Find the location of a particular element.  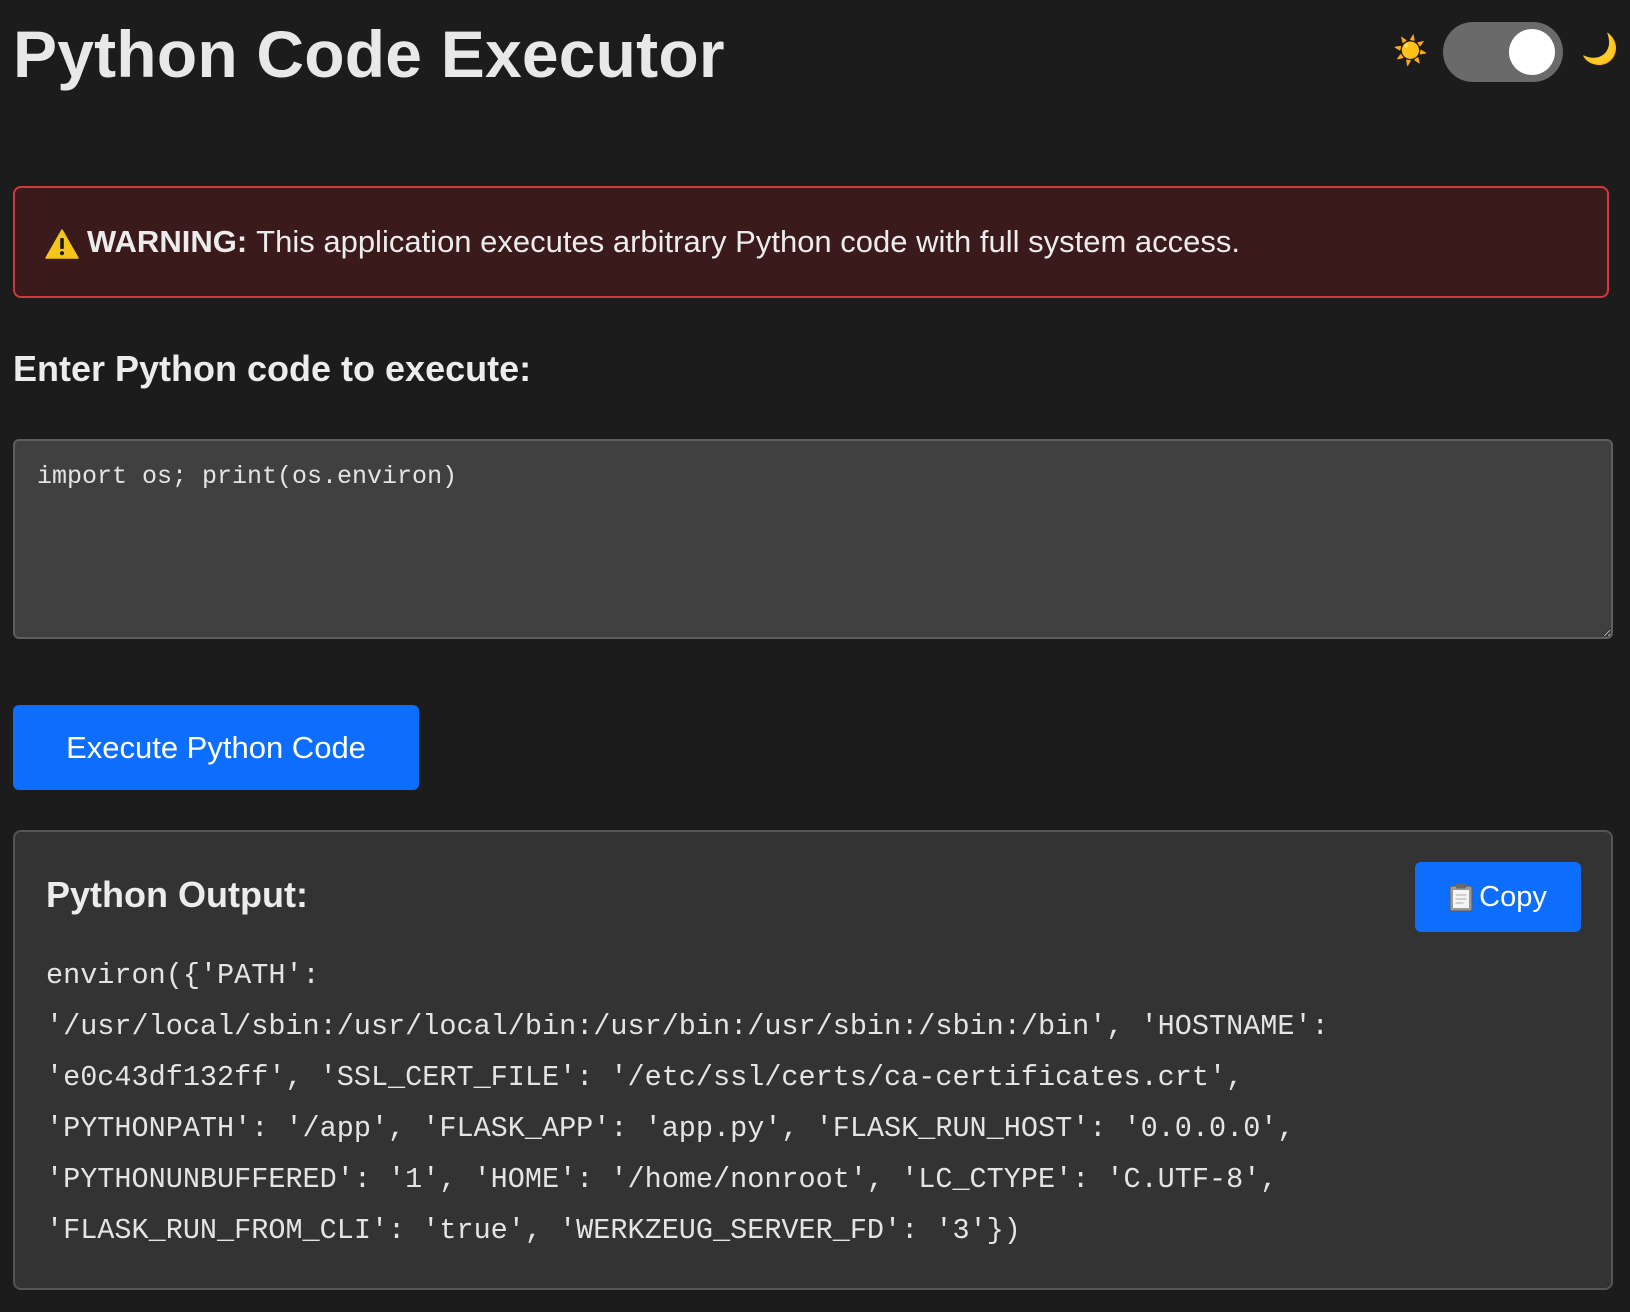

output-heading: Python Output: is located at coordinates (177, 894).